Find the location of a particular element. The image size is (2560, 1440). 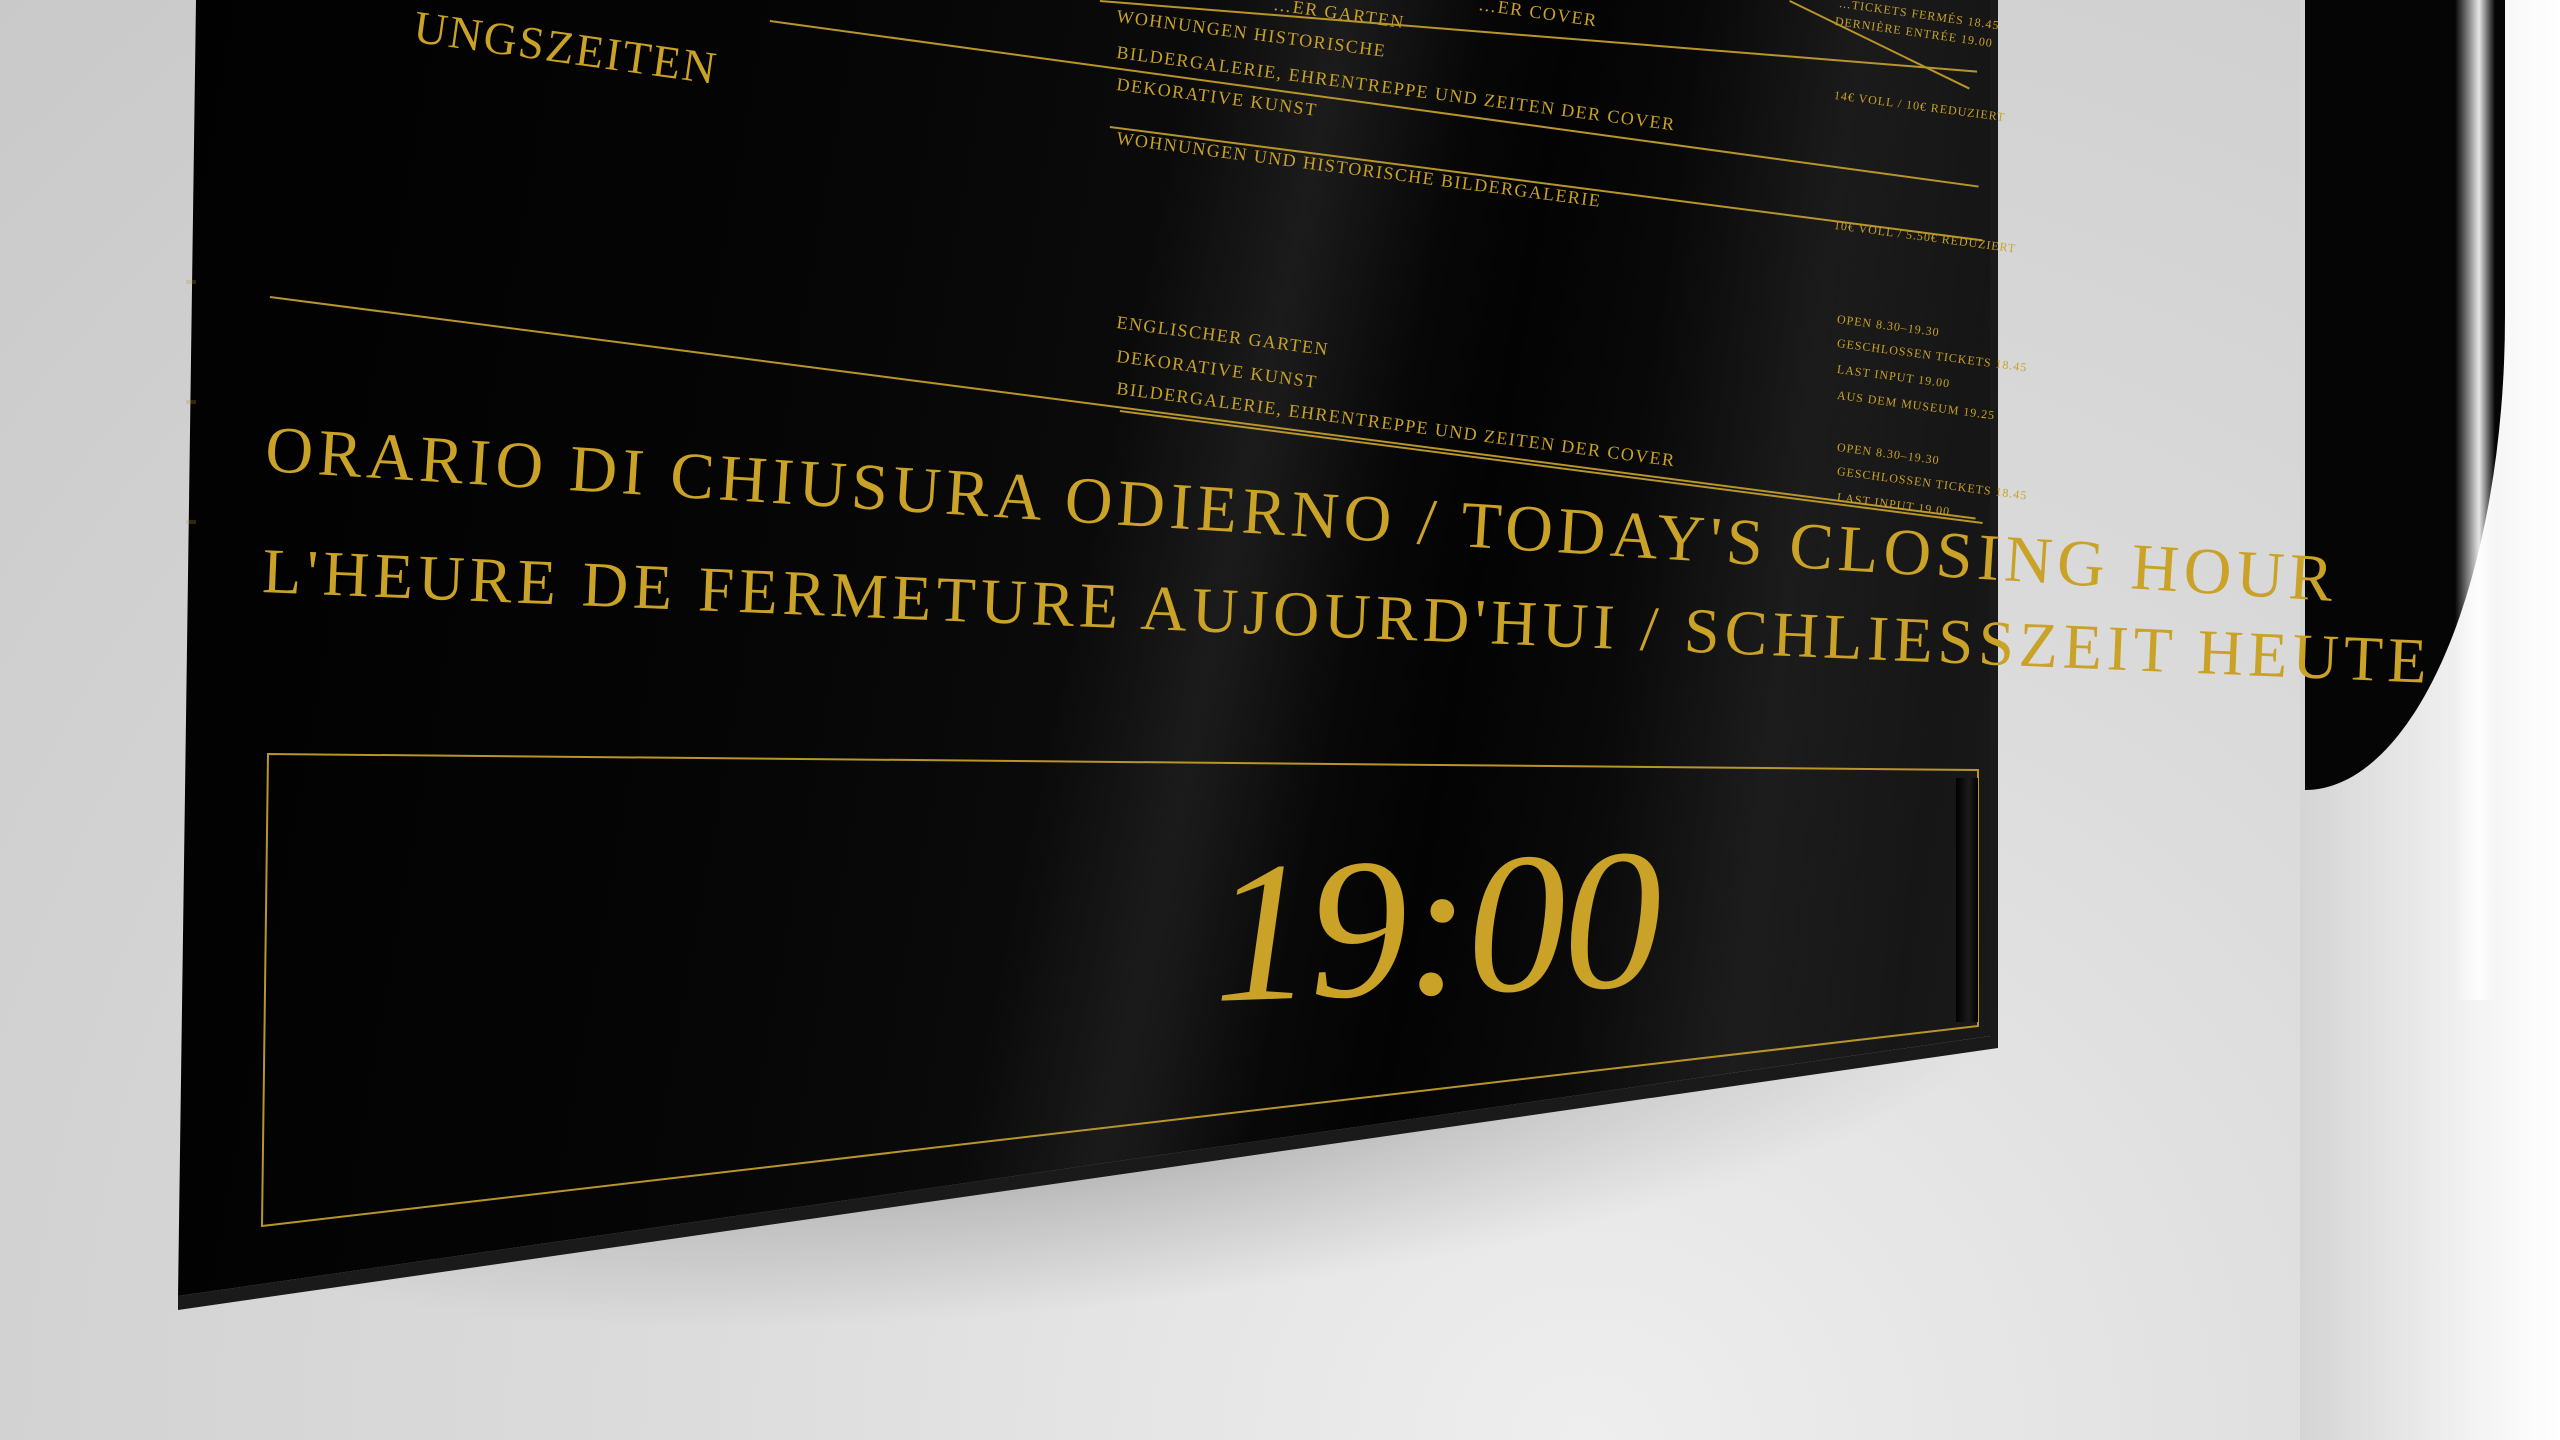

wall-highlight is located at coordinates (2475, 500).